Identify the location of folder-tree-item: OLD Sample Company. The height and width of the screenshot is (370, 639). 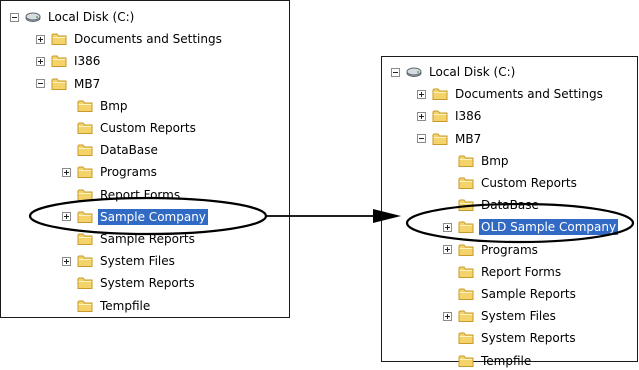
(531, 227).